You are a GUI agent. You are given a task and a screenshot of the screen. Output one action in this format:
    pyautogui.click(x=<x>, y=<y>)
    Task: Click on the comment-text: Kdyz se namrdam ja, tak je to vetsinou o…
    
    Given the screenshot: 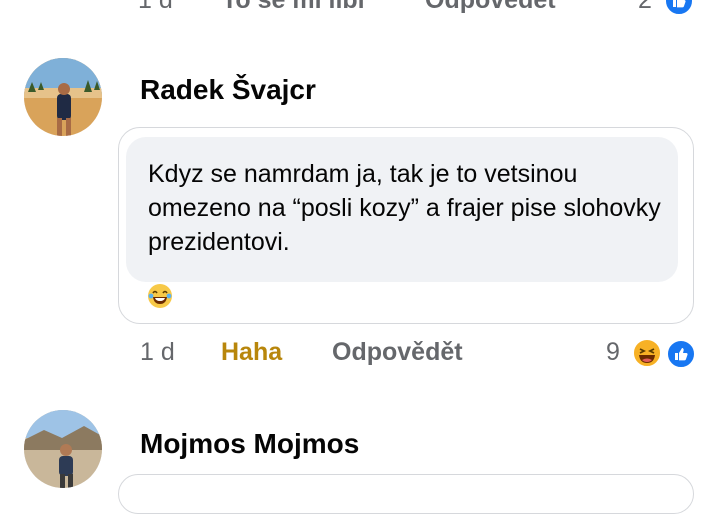 What is the action you would take?
    pyautogui.click(x=404, y=208)
    